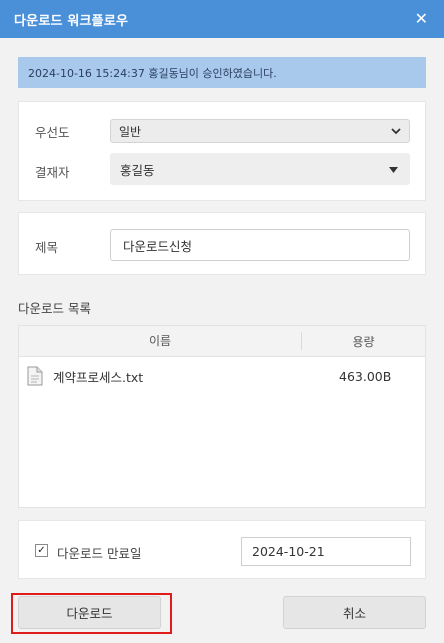 This screenshot has width=444, height=643. Describe the element at coordinates (54, 308) in the screenshot. I see `download-list-title: 다운로드 목록` at that location.